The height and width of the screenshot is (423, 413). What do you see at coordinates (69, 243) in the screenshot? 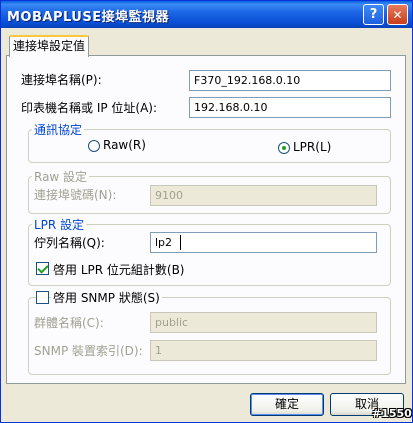
I see `queue-name-label: 佇列名稱(Q):` at bounding box center [69, 243].